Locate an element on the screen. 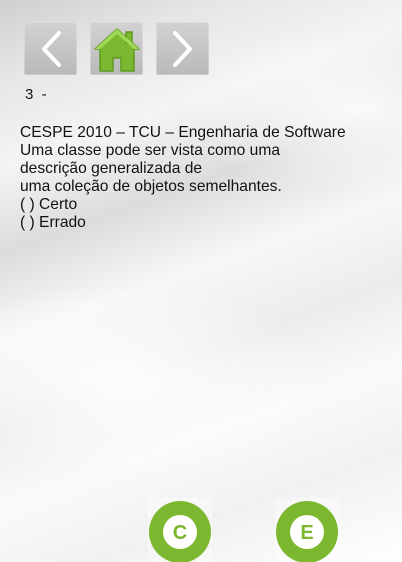 Image resolution: width=402 pixels, height=562 pixels. chevron-left-icon is located at coordinates (51, 48).